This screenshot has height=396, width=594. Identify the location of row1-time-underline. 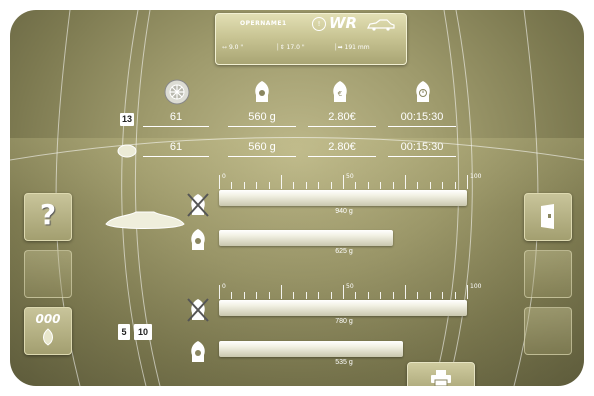
(422, 126).